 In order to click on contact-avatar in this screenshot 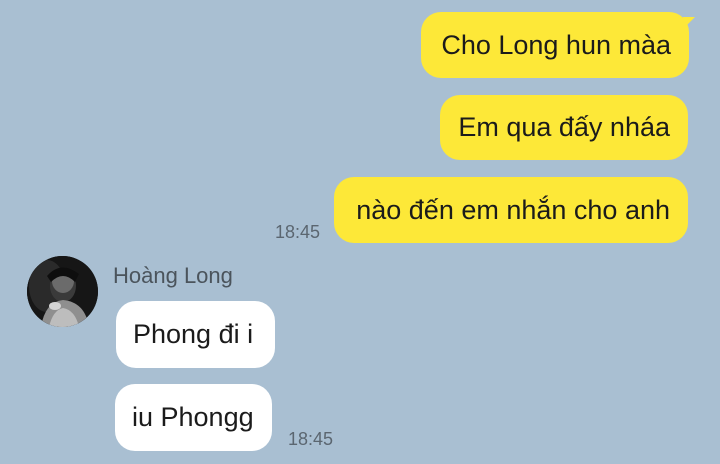, I will do `click(62, 291)`.